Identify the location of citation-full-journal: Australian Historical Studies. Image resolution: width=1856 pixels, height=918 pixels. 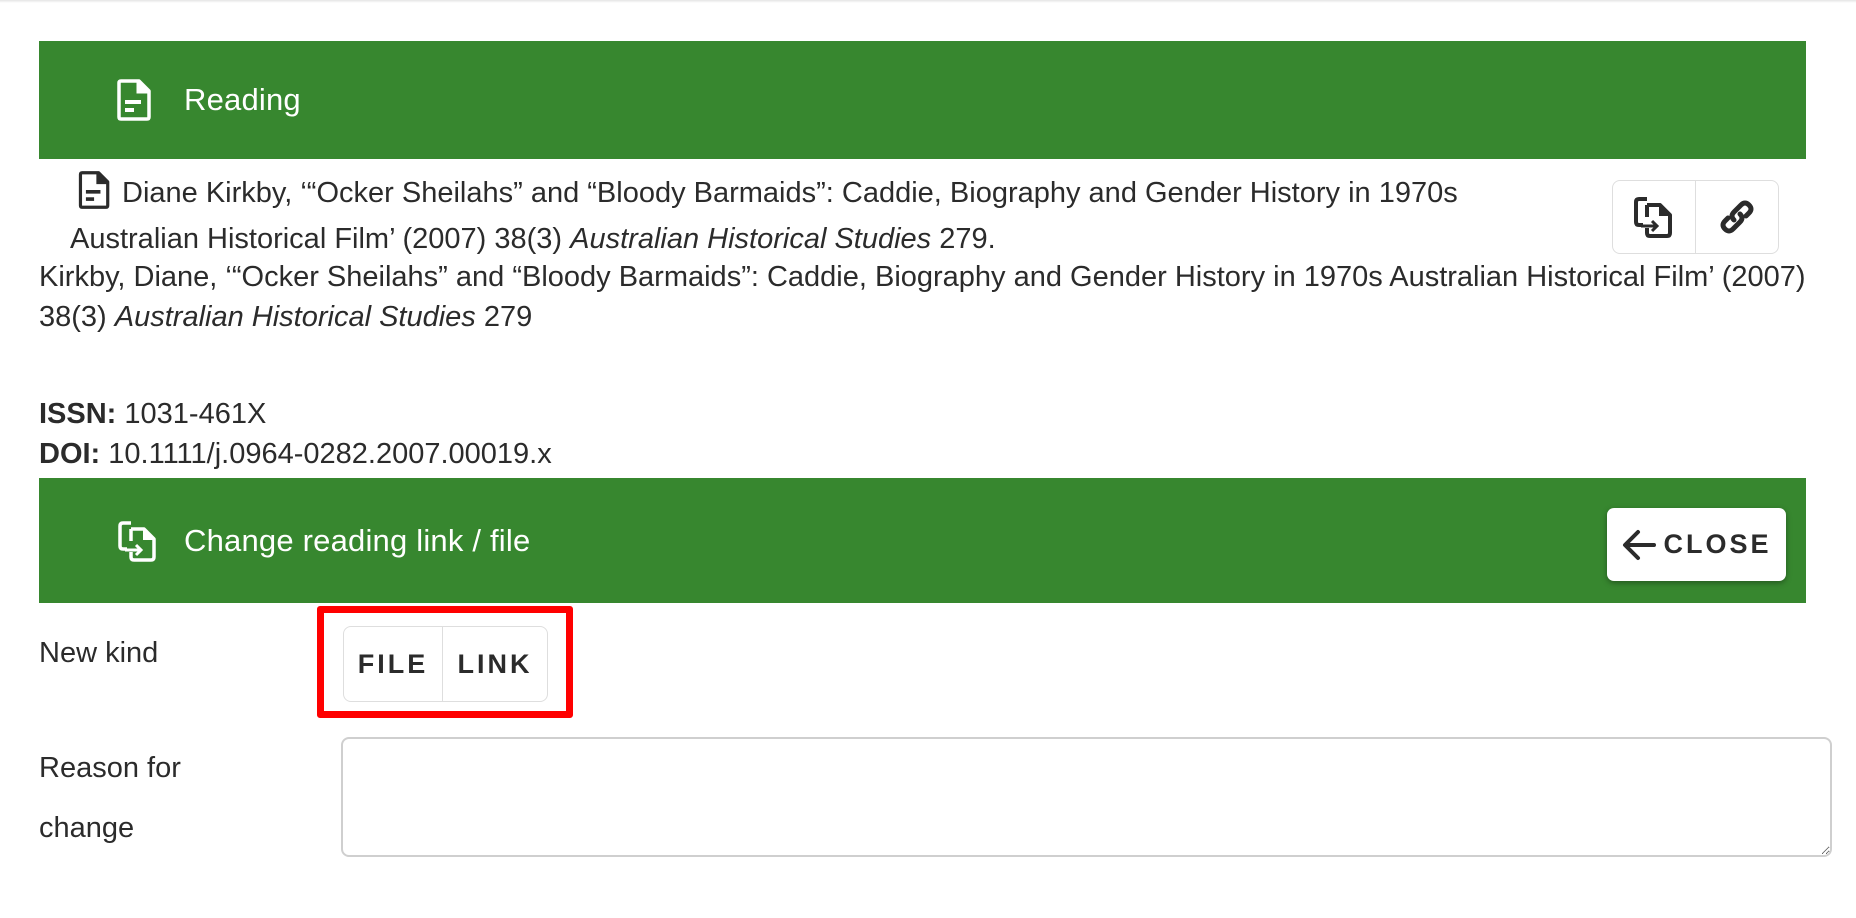
(295, 317).